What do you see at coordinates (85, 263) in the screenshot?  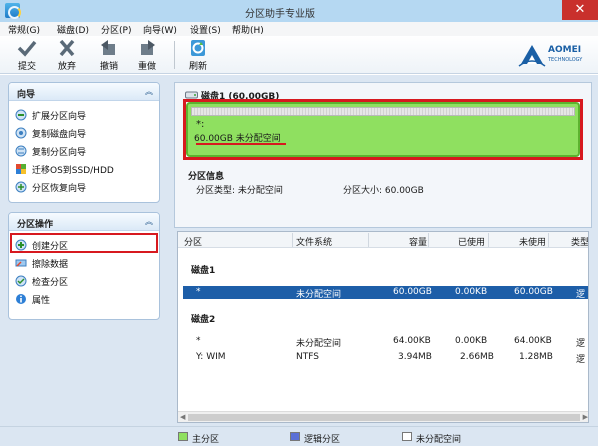 I see `task-wipe-data: 擦除数据` at bounding box center [85, 263].